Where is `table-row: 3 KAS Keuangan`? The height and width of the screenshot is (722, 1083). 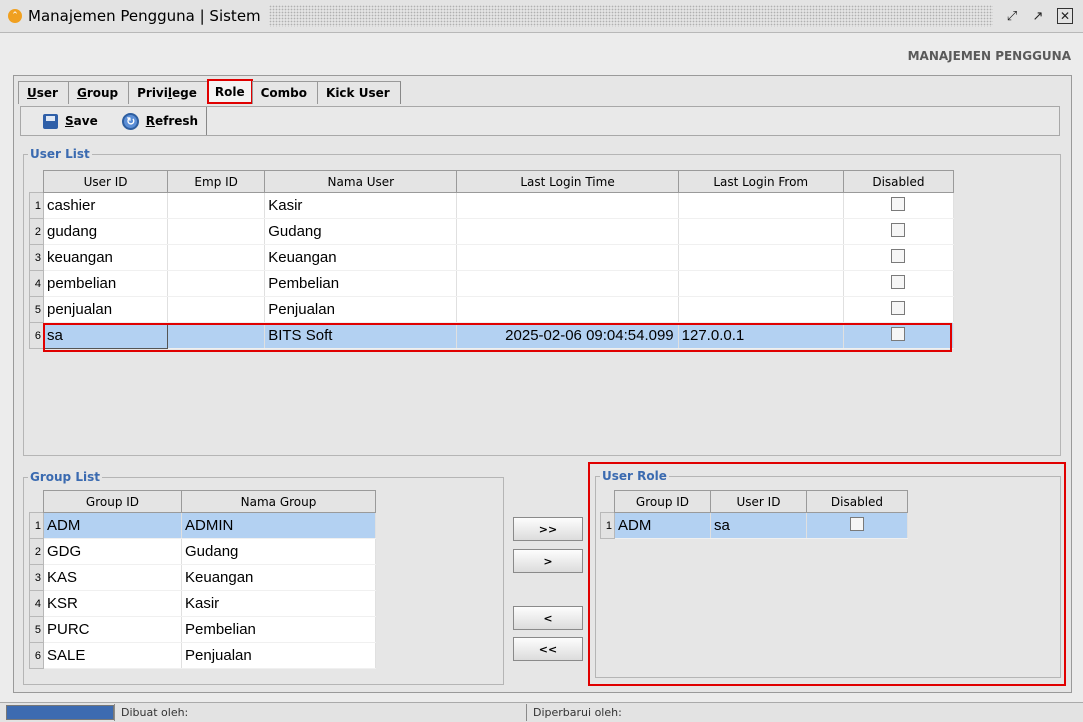 table-row: 3 KAS Keuangan is located at coordinates (202, 577).